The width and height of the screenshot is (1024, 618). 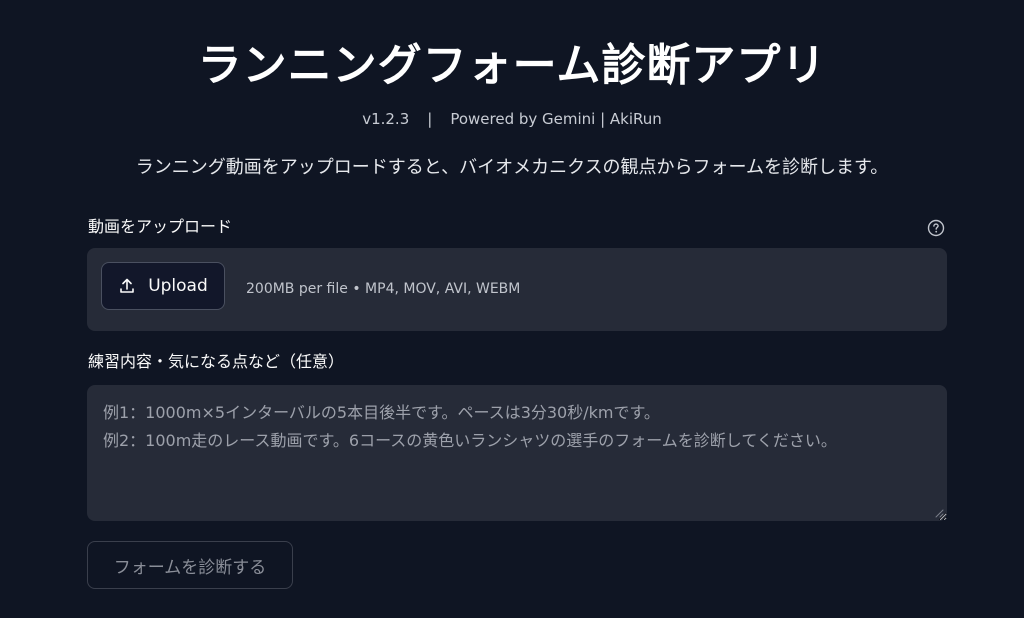 I want to click on upload-button-label: Upload, so click(x=178, y=286).